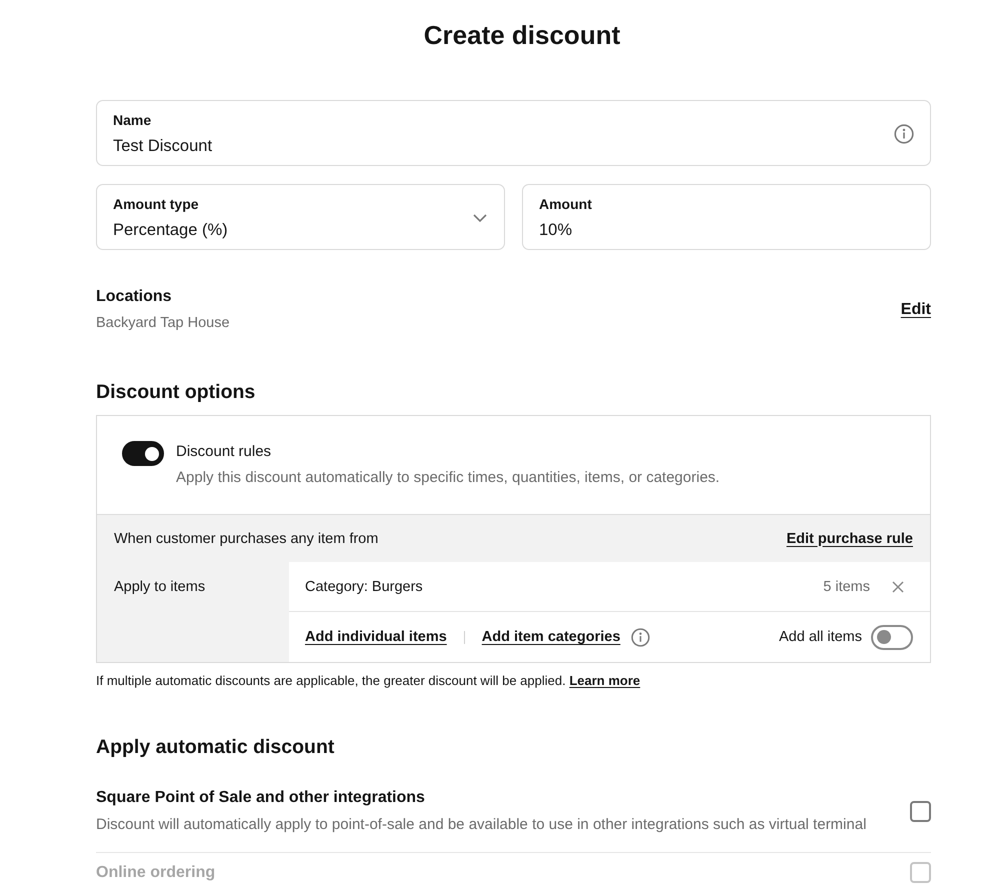 Image resolution: width=999 pixels, height=886 pixels. What do you see at coordinates (364, 586) in the screenshot?
I see `category-name: Category: Burgers` at bounding box center [364, 586].